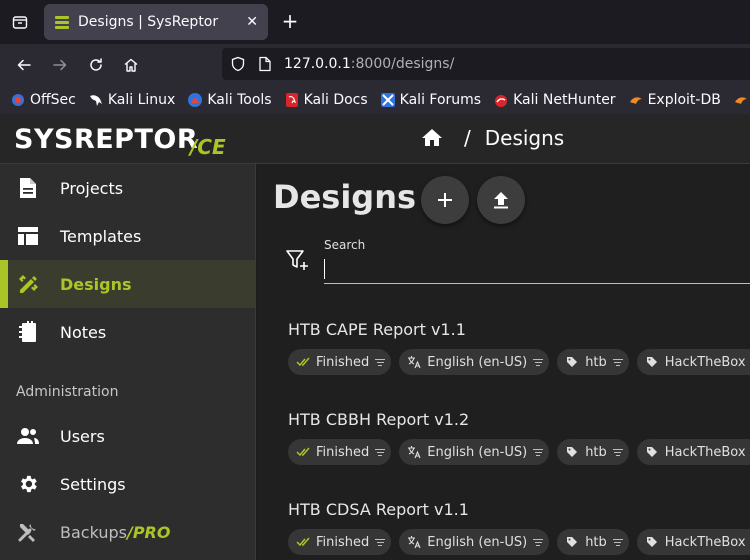 The height and width of the screenshot is (560, 750). Describe the element at coordinates (93, 484) in the screenshot. I see `sidebar-item-label: Settings` at that location.